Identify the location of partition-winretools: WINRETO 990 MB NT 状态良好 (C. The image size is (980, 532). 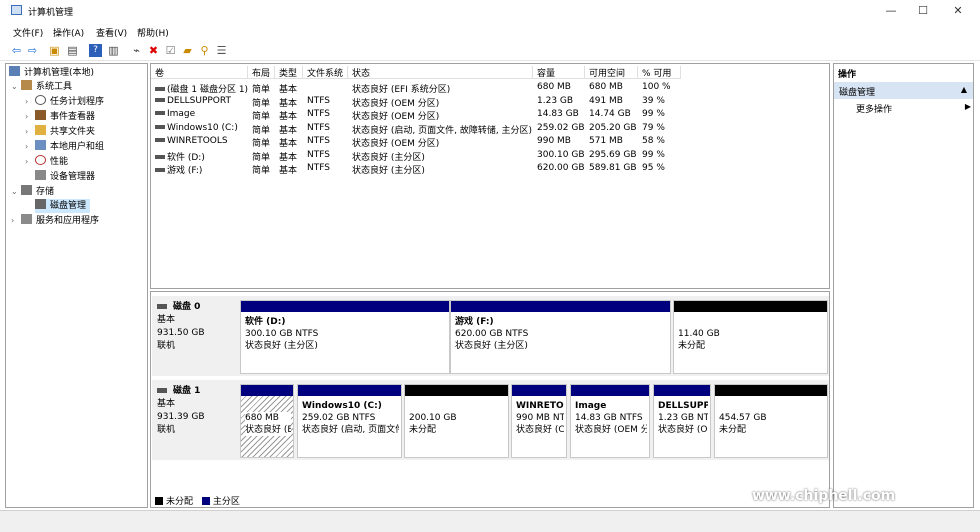
(539, 421).